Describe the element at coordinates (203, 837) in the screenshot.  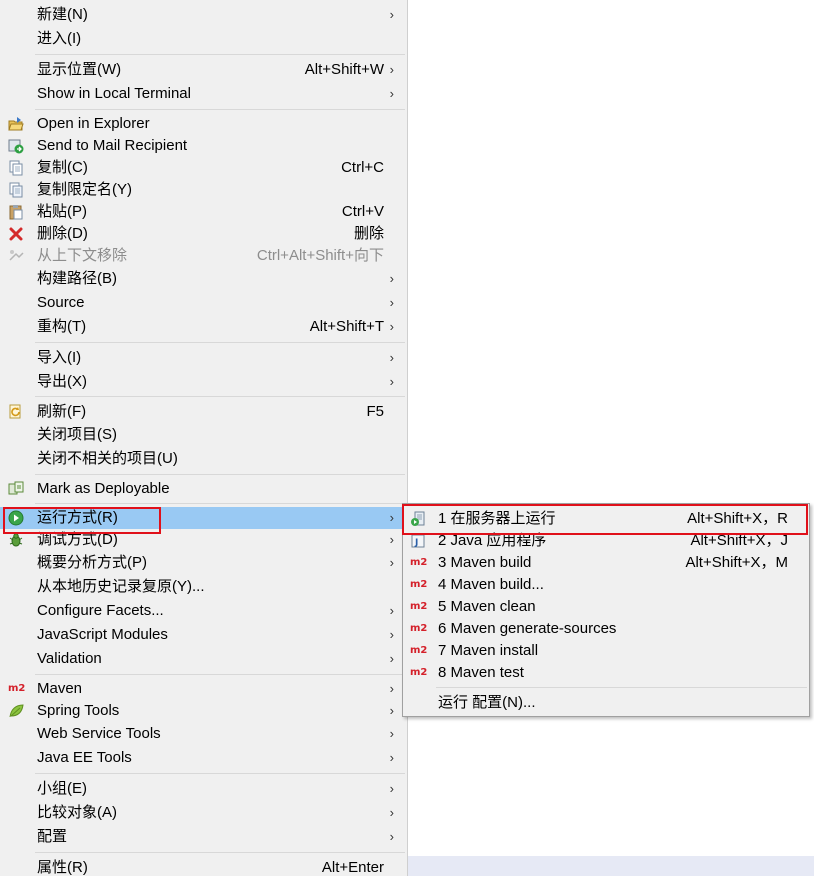
I see `menu-item-configure: 配置 ›` at that location.